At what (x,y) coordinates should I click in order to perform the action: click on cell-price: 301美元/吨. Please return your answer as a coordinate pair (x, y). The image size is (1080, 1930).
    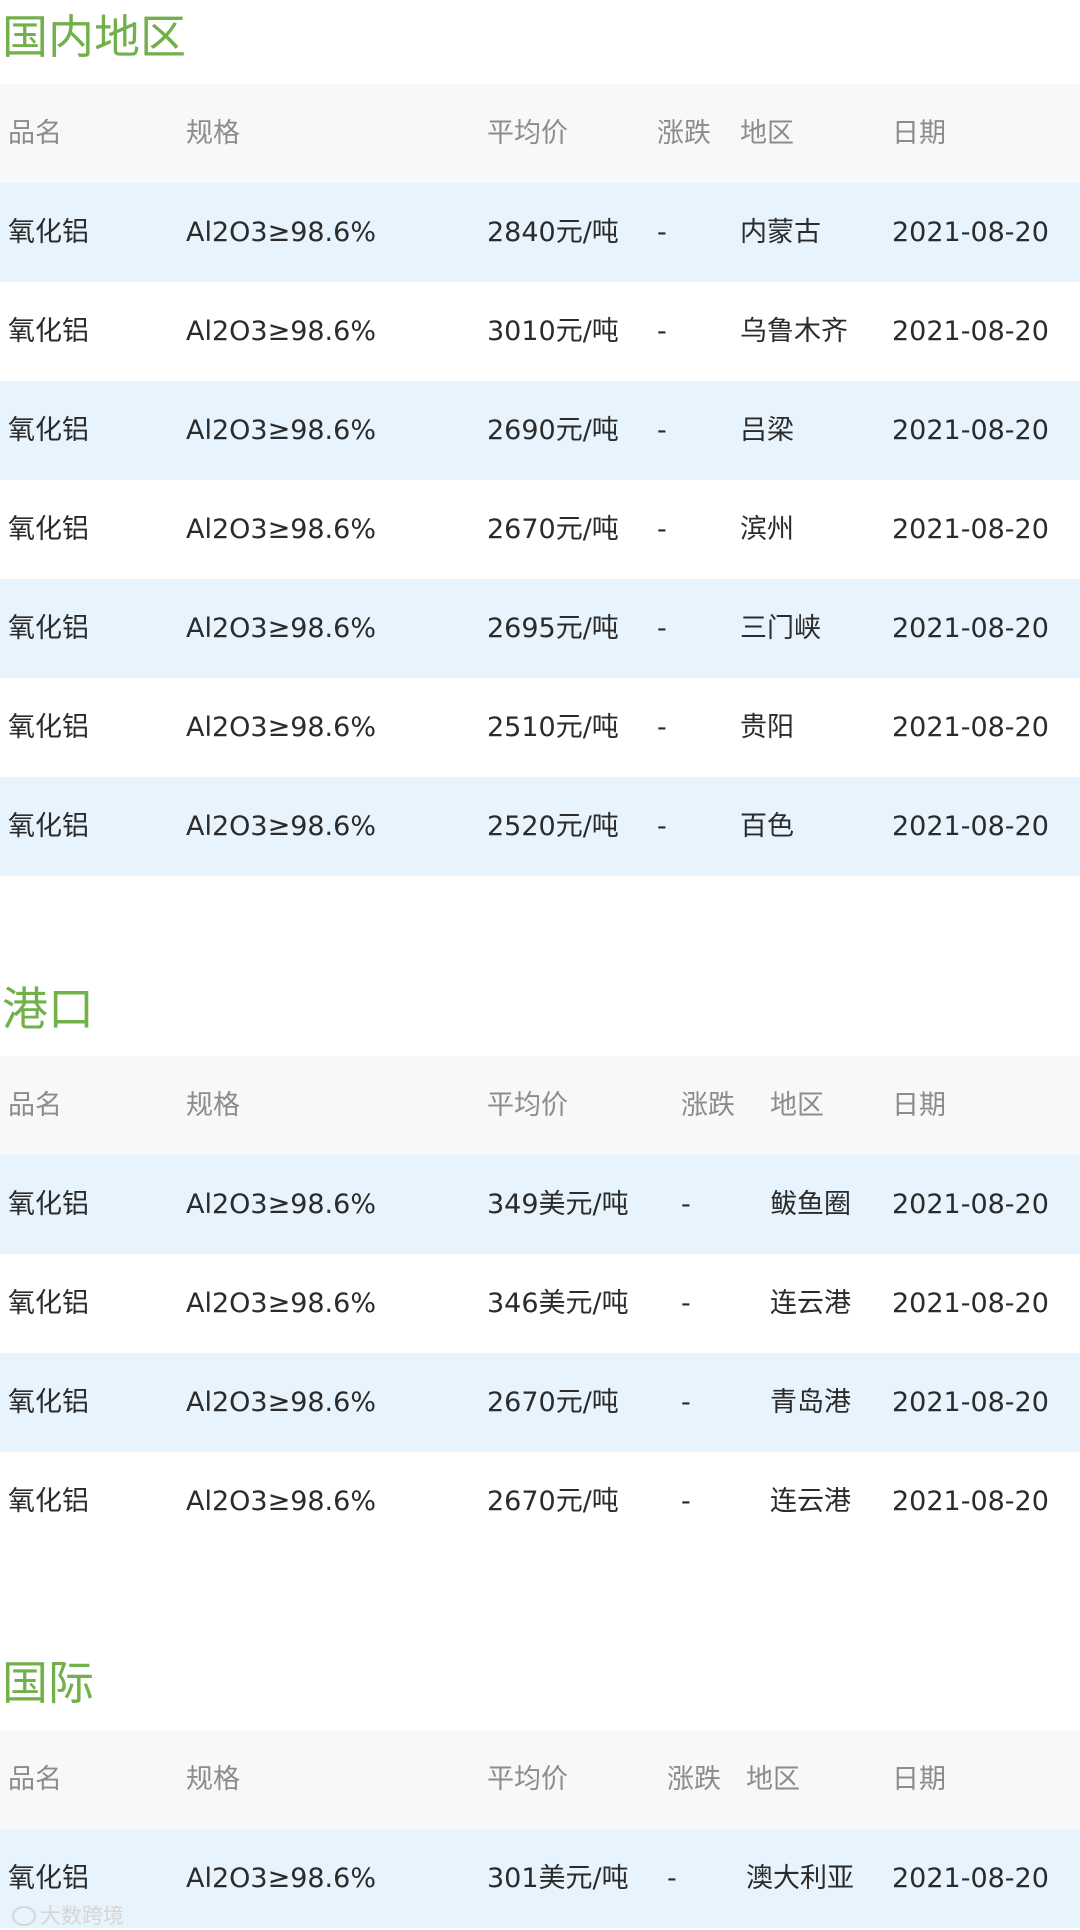
    Looking at the image, I should click on (558, 1878).